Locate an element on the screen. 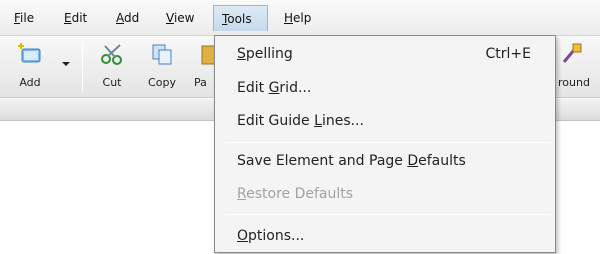 Image resolution: width=600 pixels, height=254 pixels. menu-item-save-defaults-pre: Save Element and Page is located at coordinates (322, 161).